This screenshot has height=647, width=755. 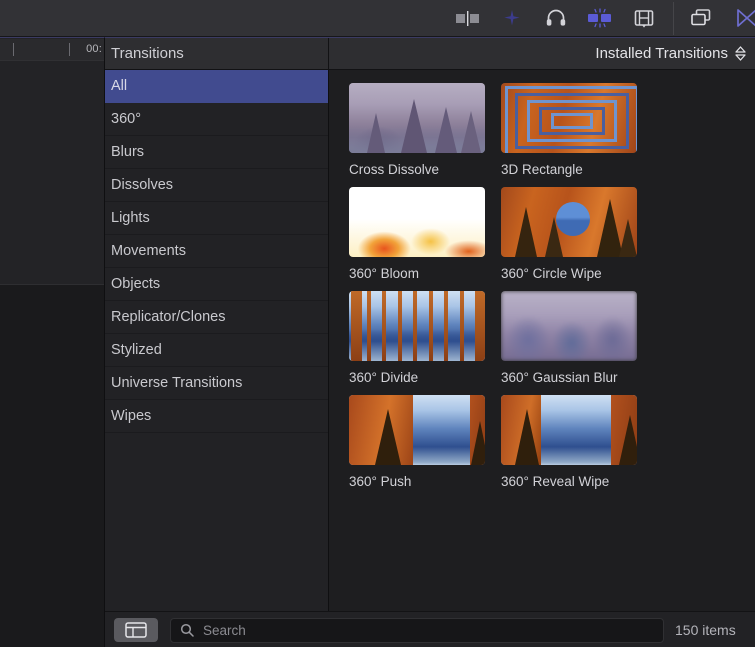 I want to click on category-item: Wipes, so click(x=216, y=416).